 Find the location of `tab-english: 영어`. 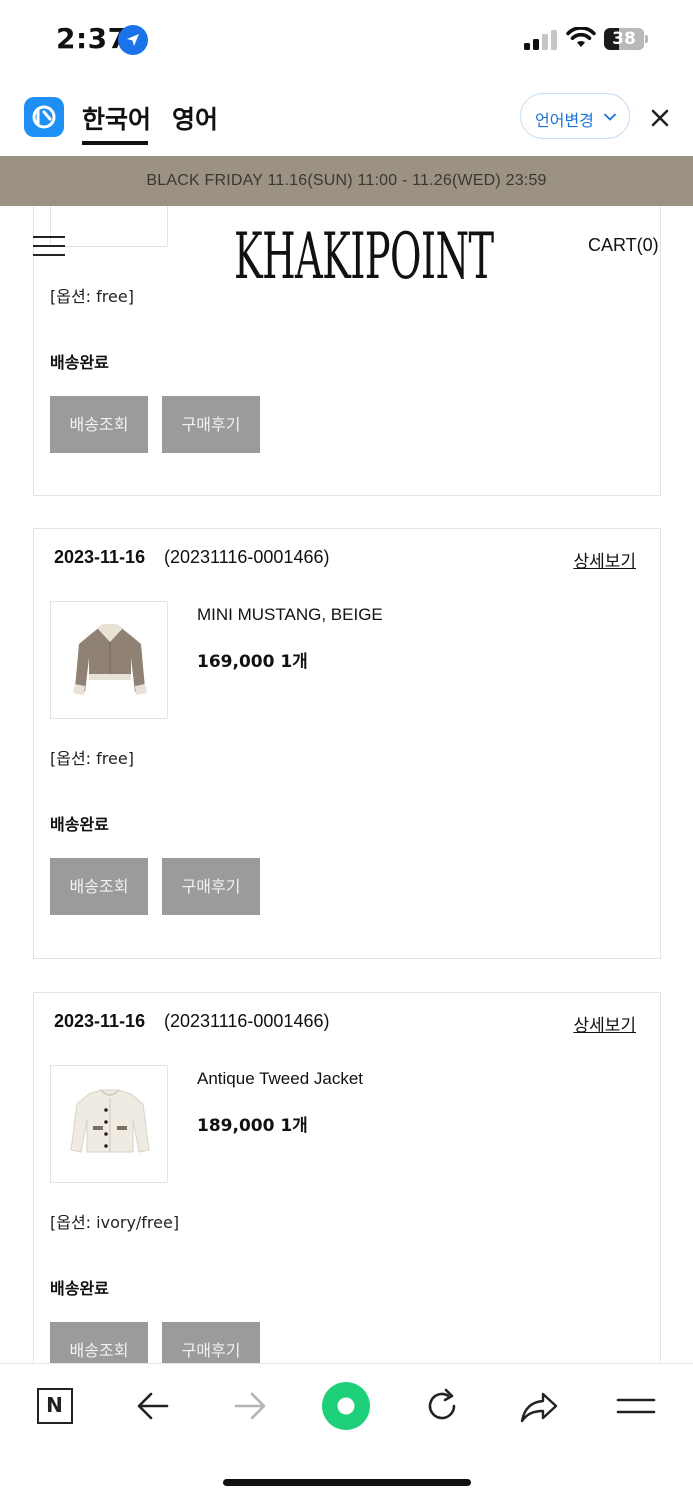

tab-english: 영어 is located at coordinates (195, 118).